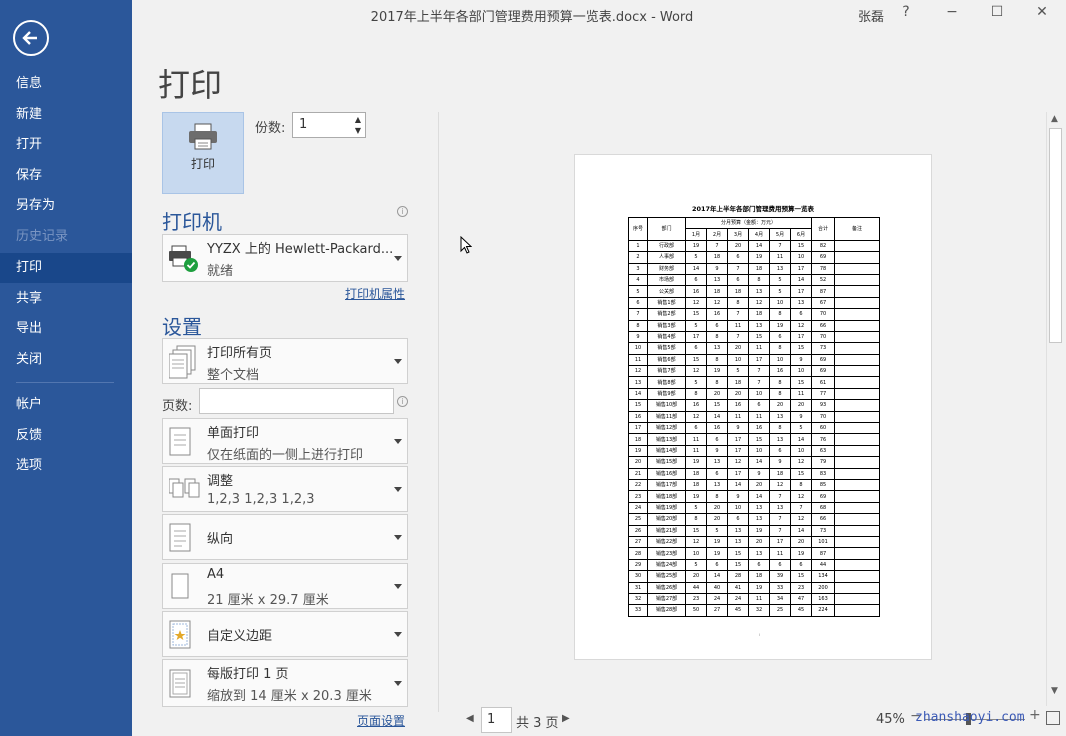  What do you see at coordinates (285, 441) in the screenshot?
I see `sides-dropdown: 单面打印 仅在纸面的一侧上进行打印` at bounding box center [285, 441].